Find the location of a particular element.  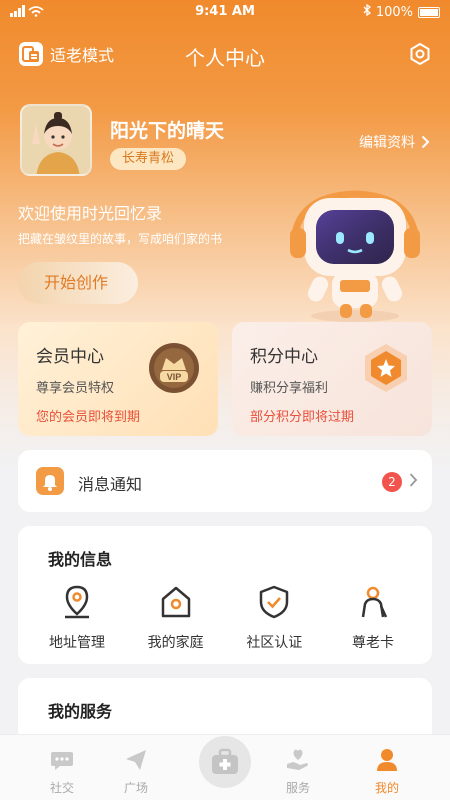

page-title: 个人中心 is located at coordinates (225, 58).